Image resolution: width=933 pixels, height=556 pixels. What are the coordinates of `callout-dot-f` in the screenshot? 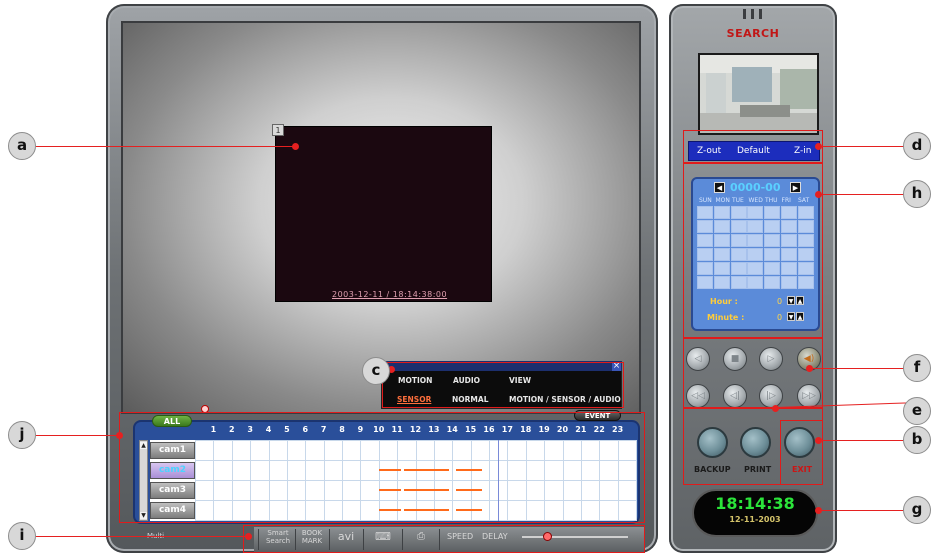 It's located at (809, 368).